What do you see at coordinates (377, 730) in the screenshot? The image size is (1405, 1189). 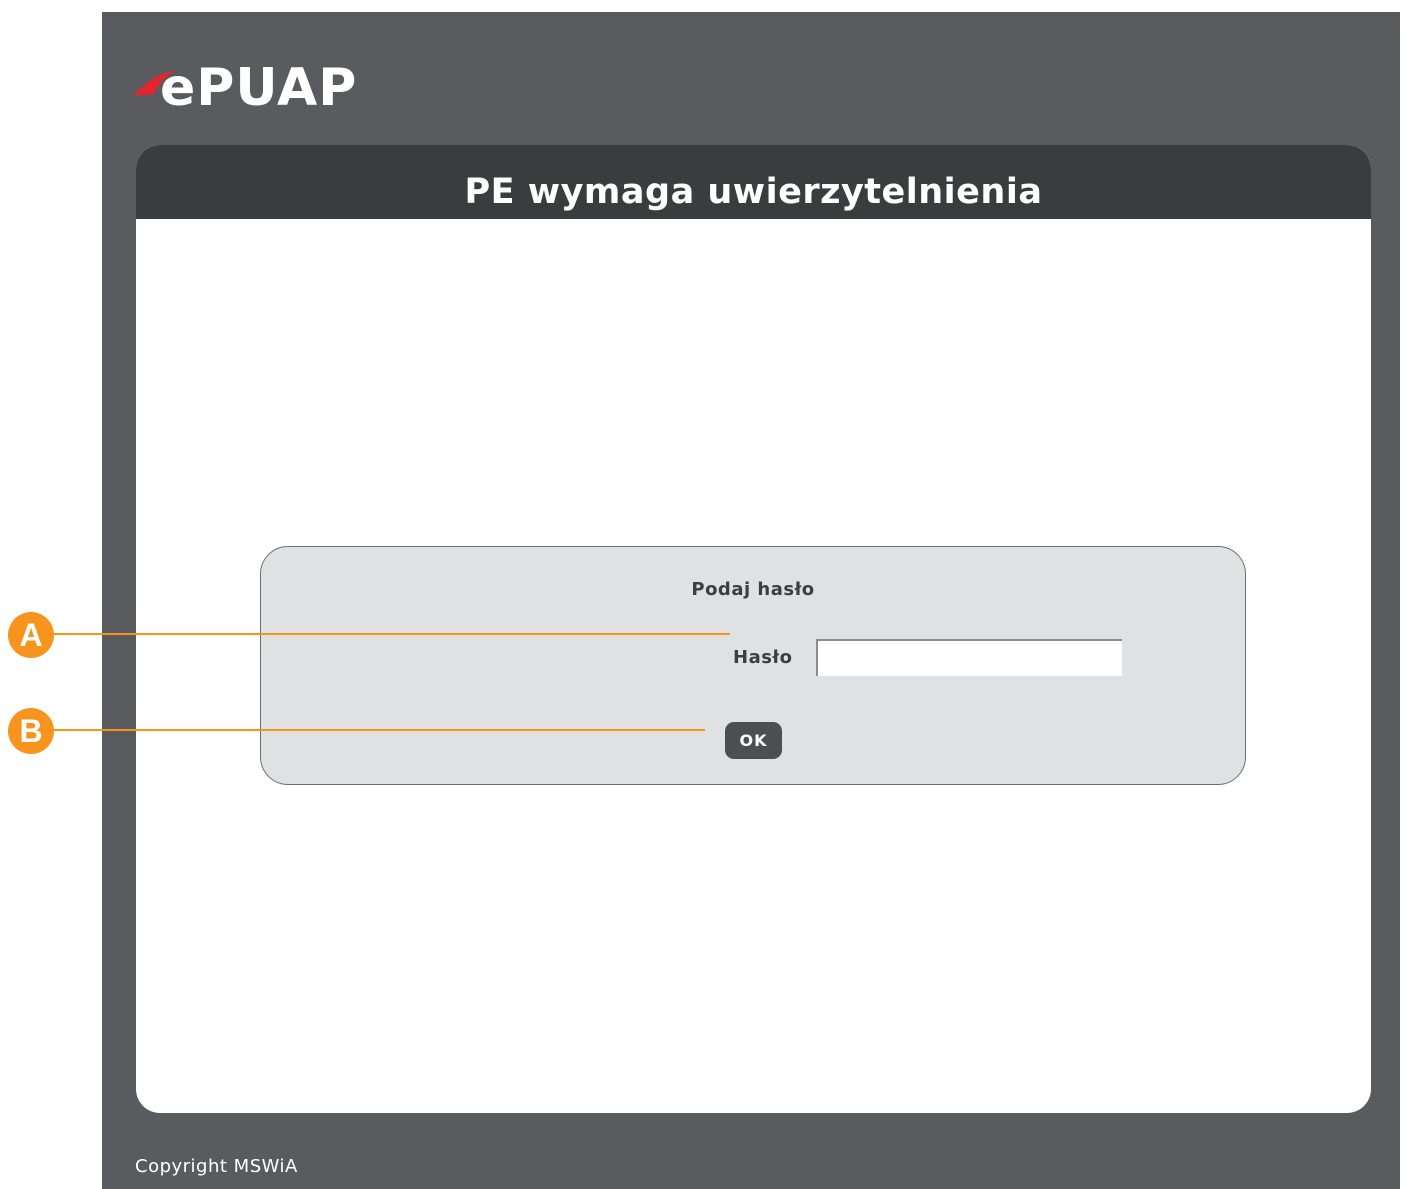 I see `callout-line-b` at bounding box center [377, 730].